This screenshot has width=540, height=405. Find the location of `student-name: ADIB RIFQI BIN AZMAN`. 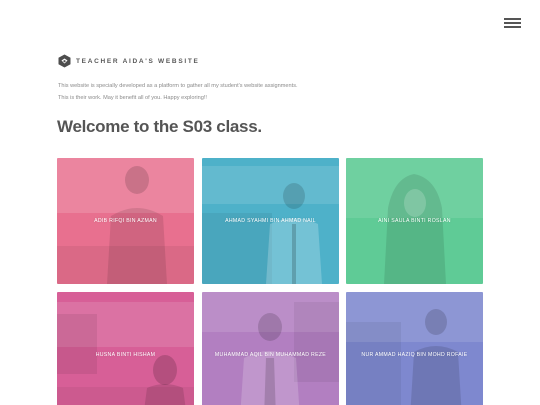

student-name: ADIB RIFQI BIN AZMAN is located at coordinates (125, 221).